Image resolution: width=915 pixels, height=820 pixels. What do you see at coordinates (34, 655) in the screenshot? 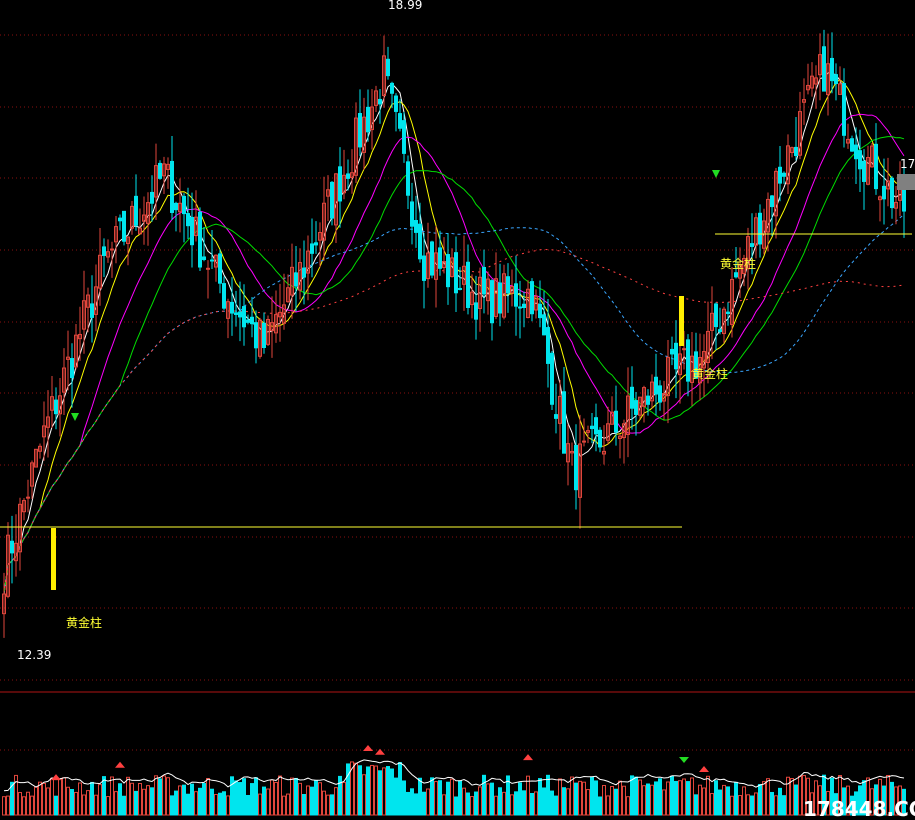
I see `low-price-label: 12.39` at bounding box center [34, 655].